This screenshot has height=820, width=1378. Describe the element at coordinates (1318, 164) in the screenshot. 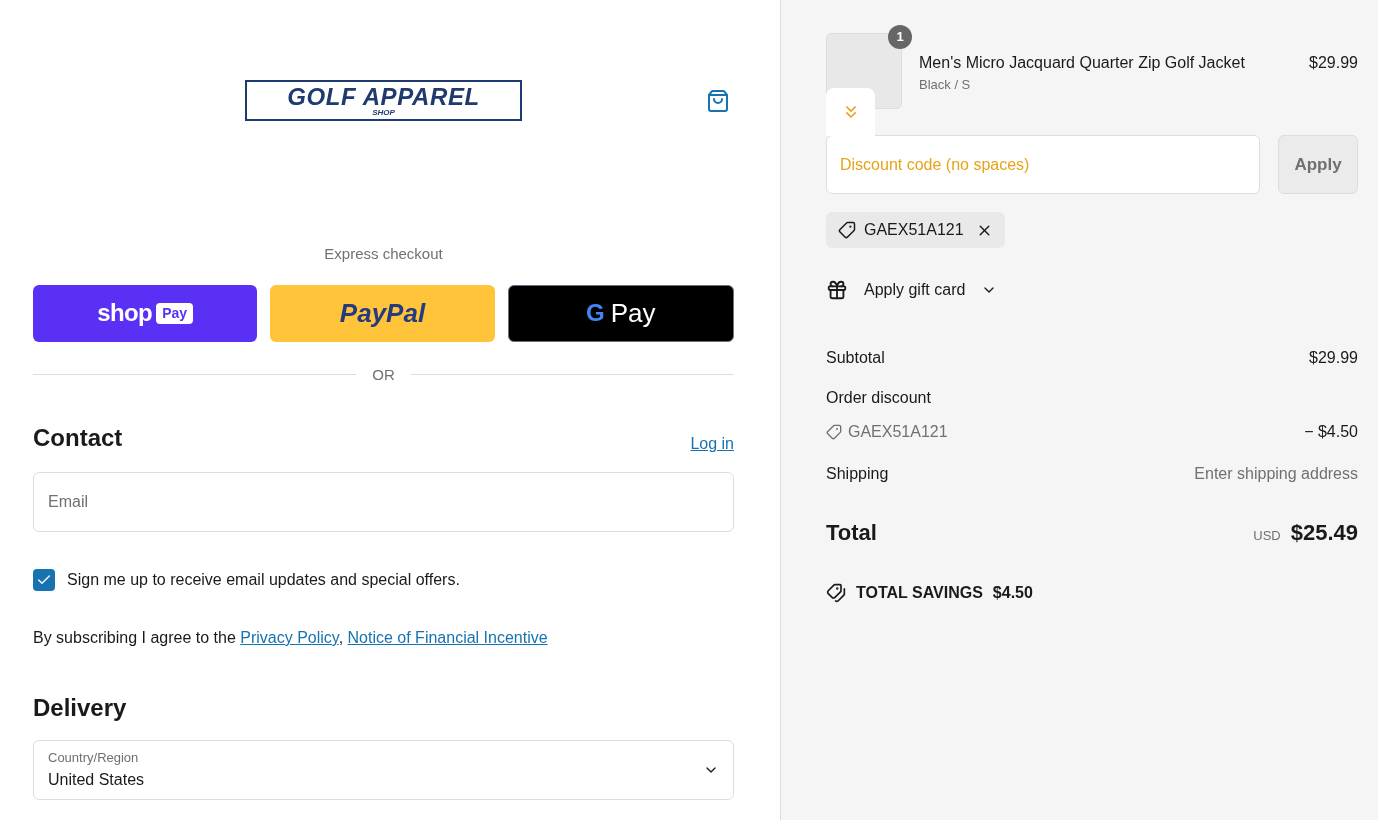

I see `apply-button: Apply` at that location.